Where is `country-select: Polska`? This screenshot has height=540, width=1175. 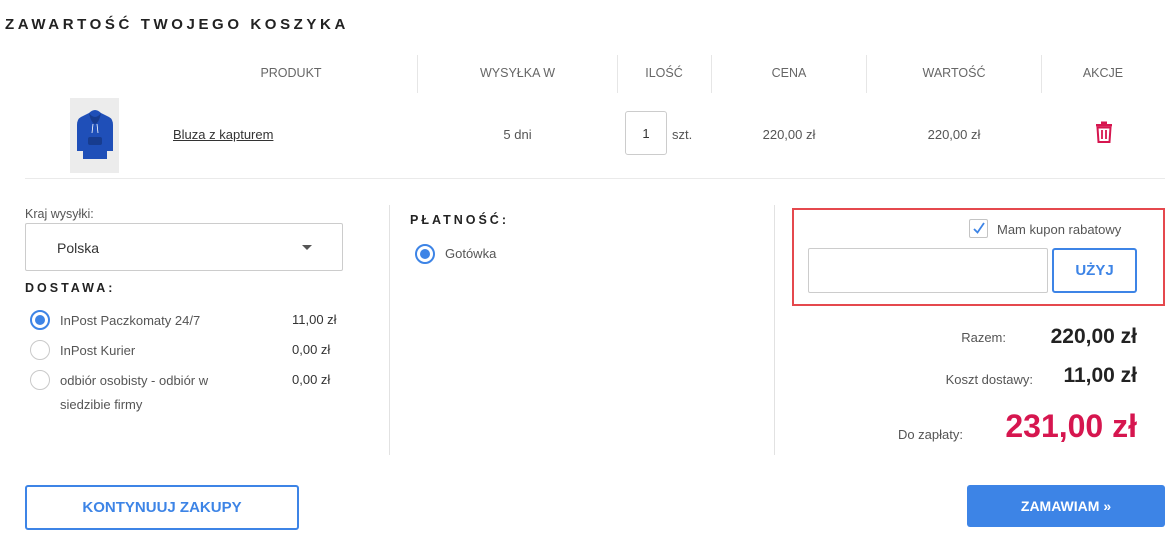
country-select: Polska is located at coordinates (184, 247).